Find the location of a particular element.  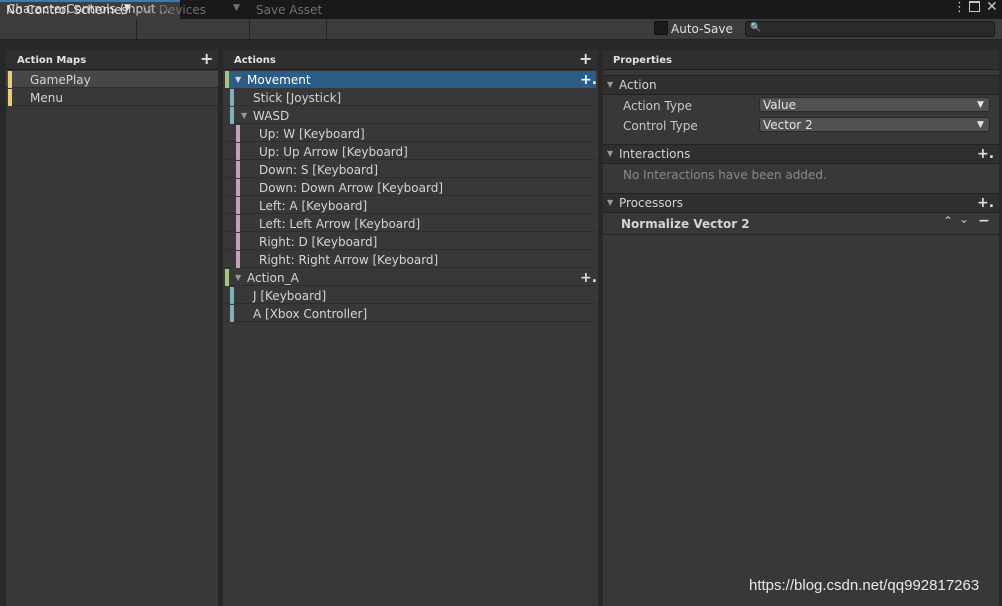

actions-title: Actions is located at coordinates (255, 60).